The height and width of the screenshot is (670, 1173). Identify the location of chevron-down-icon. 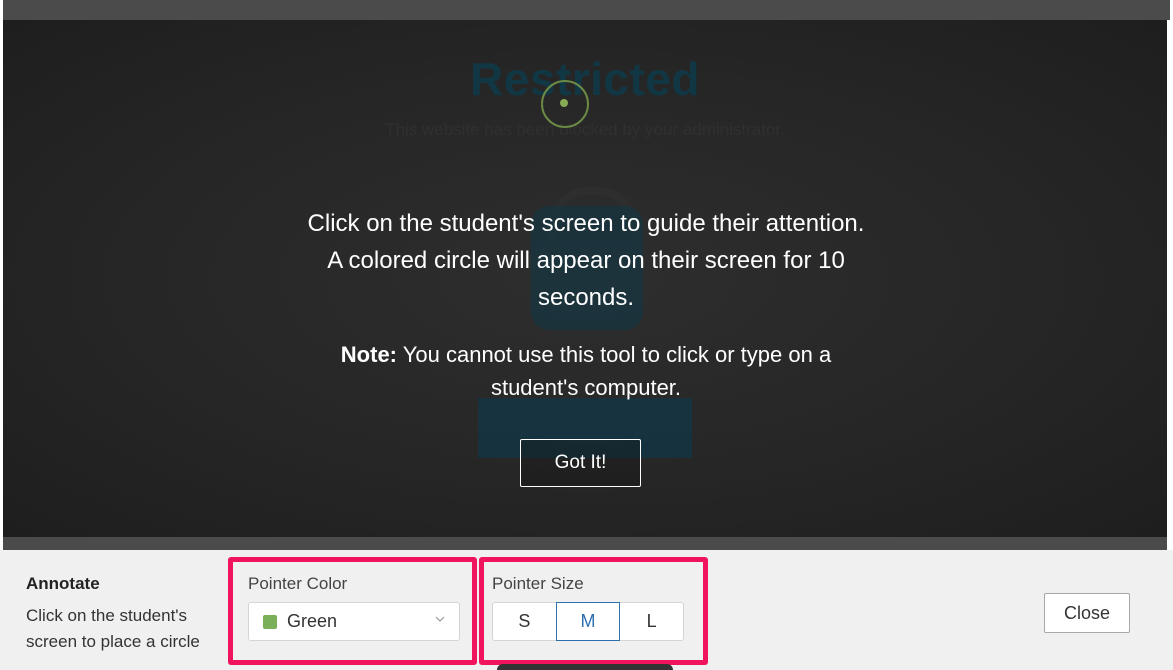
(440, 619).